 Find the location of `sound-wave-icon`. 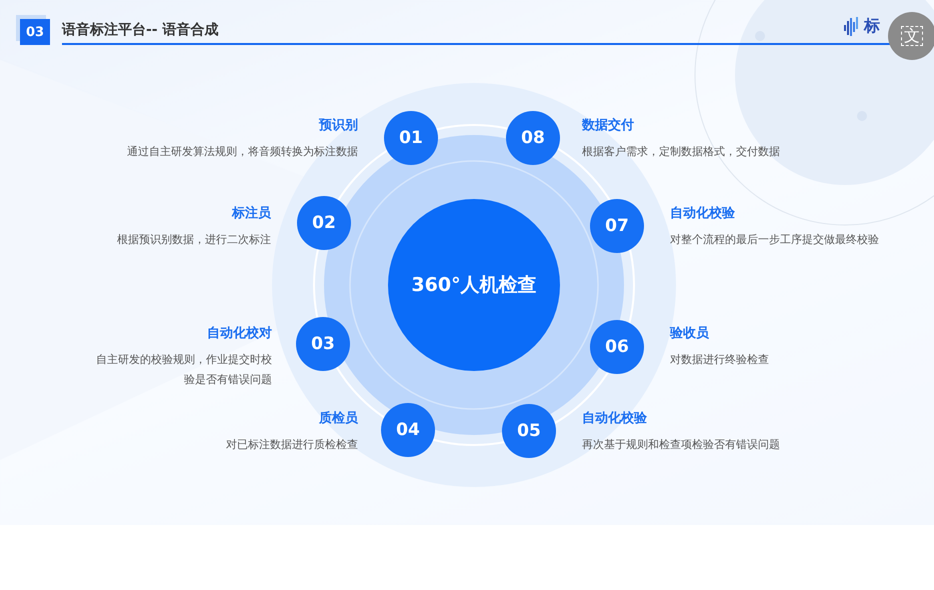

sound-wave-icon is located at coordinates (852, 26).